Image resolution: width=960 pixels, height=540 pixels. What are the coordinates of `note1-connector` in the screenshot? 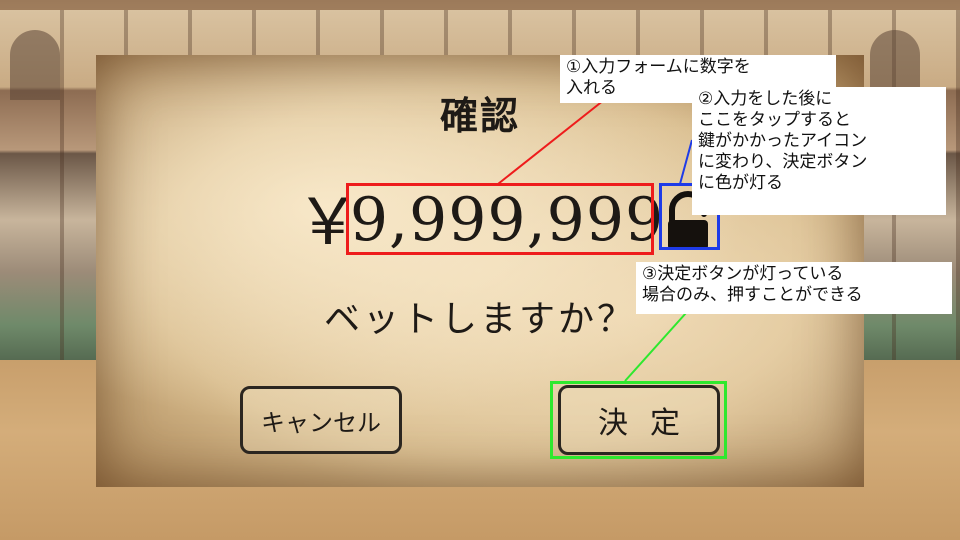 It's located at (551, 142).